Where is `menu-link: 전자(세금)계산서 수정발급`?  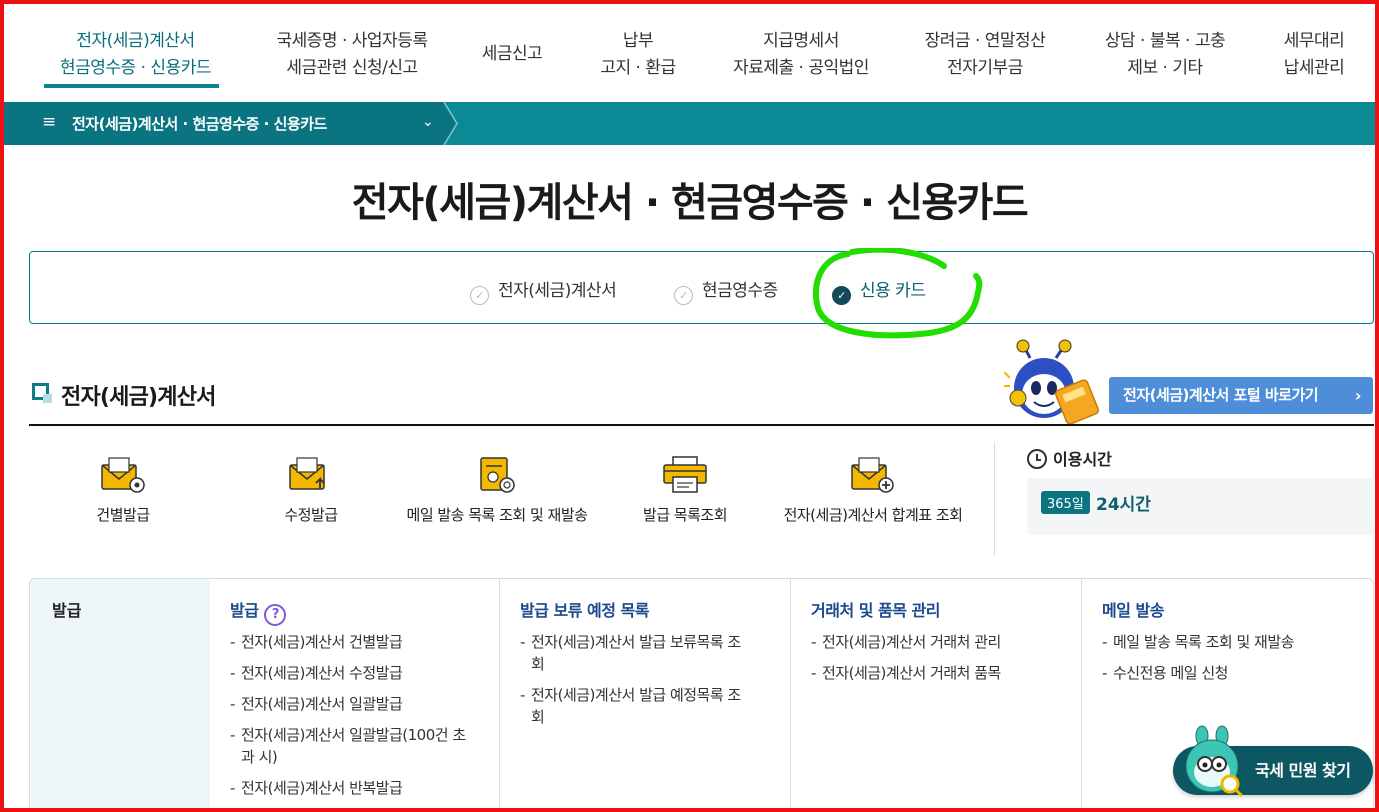 menu-link: 전자(세금)계산서 수정발급 is located at coordinates (350, 673).